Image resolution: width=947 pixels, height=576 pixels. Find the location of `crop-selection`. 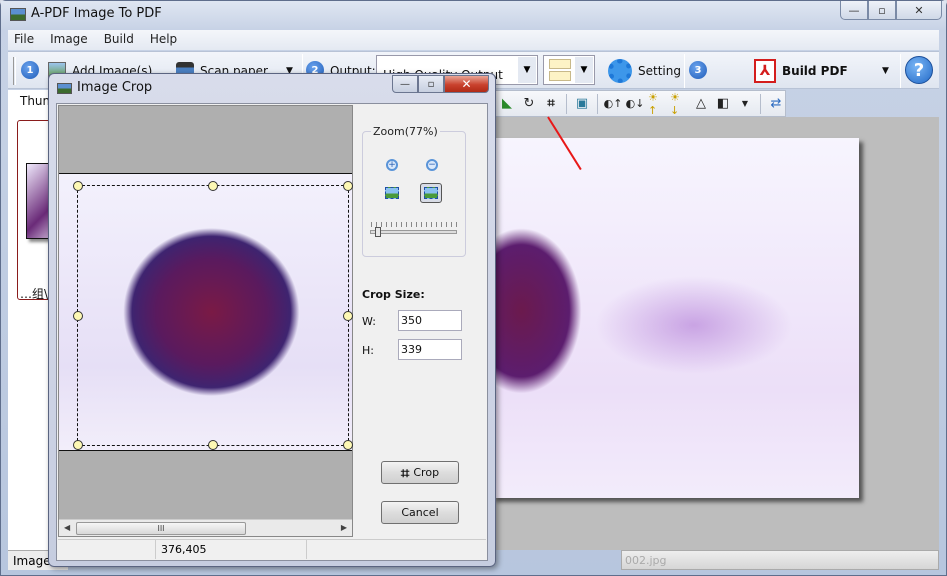

crop-selection is located at coordinates (213, 315).